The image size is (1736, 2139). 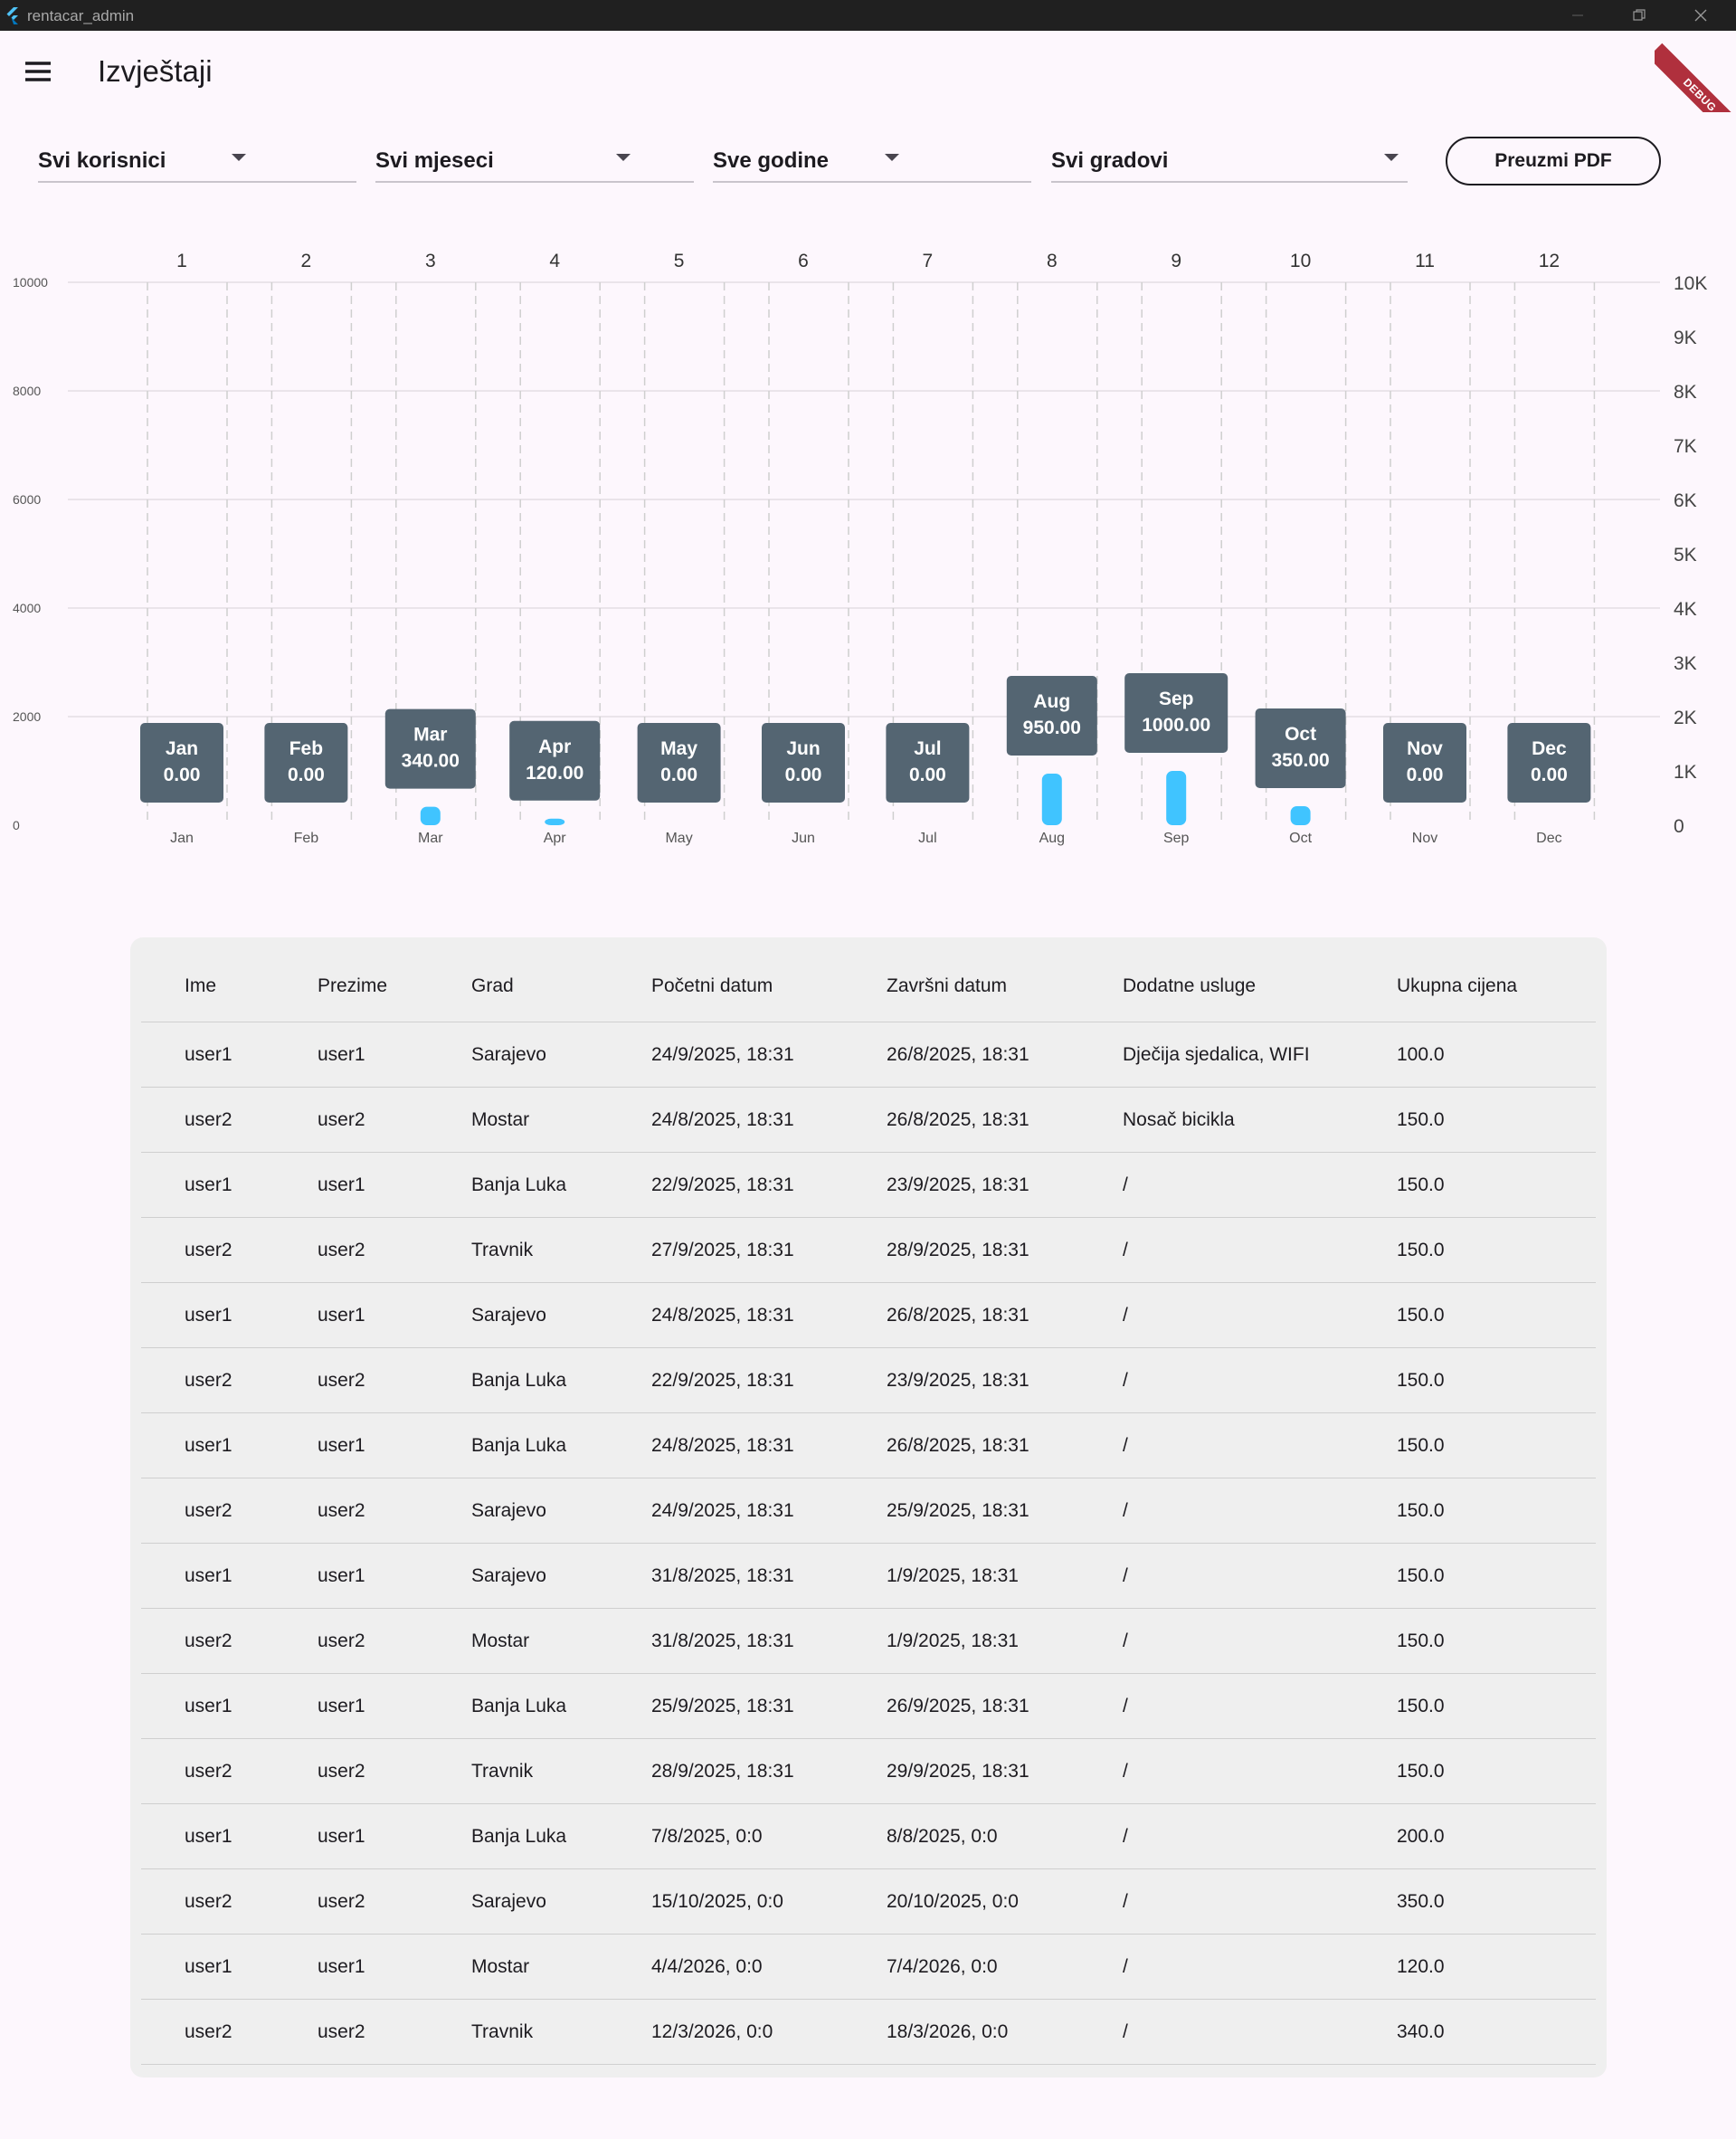 What do you see at coordinates (948, 2031) in the screenshot?
I see `table-cell: 18/3/2026, 0:0` at bounding box center [948, 2031].